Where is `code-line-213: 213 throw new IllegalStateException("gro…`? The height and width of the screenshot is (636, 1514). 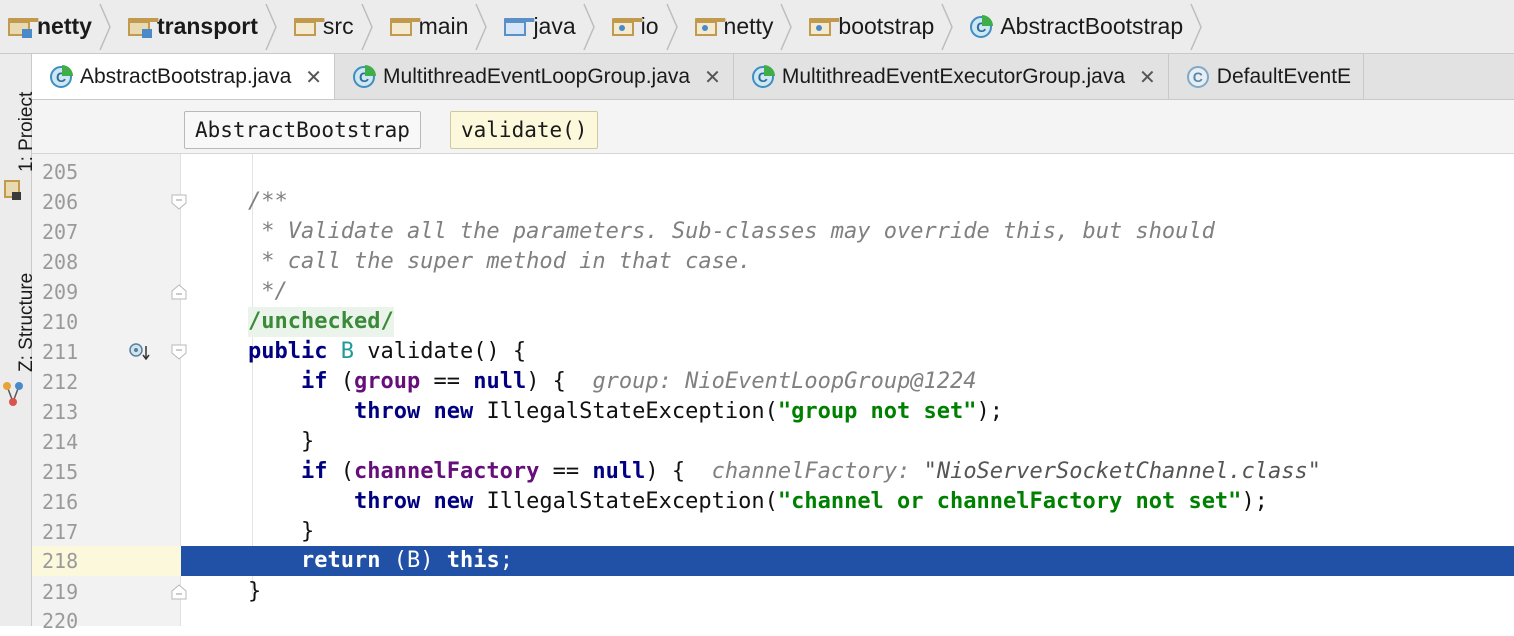
code-line-213: 213 throw new IllegalStateException("gro… is located at coordinates (757, 412).